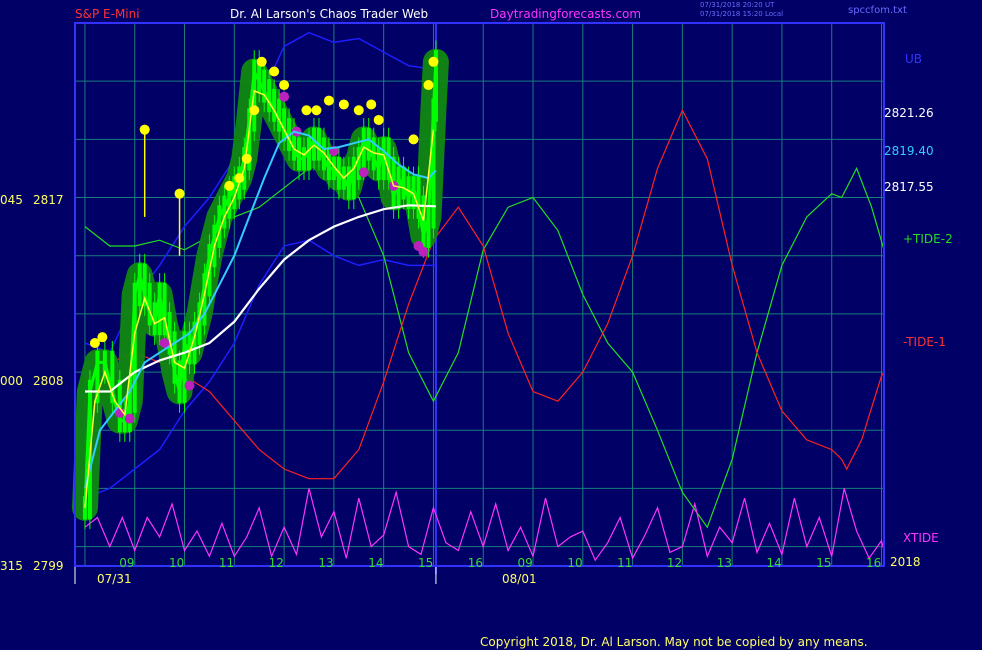 The width and height of the screenshot is (982, 650). I want to click on source-filename: spccfom.txt, so click(877, 10).